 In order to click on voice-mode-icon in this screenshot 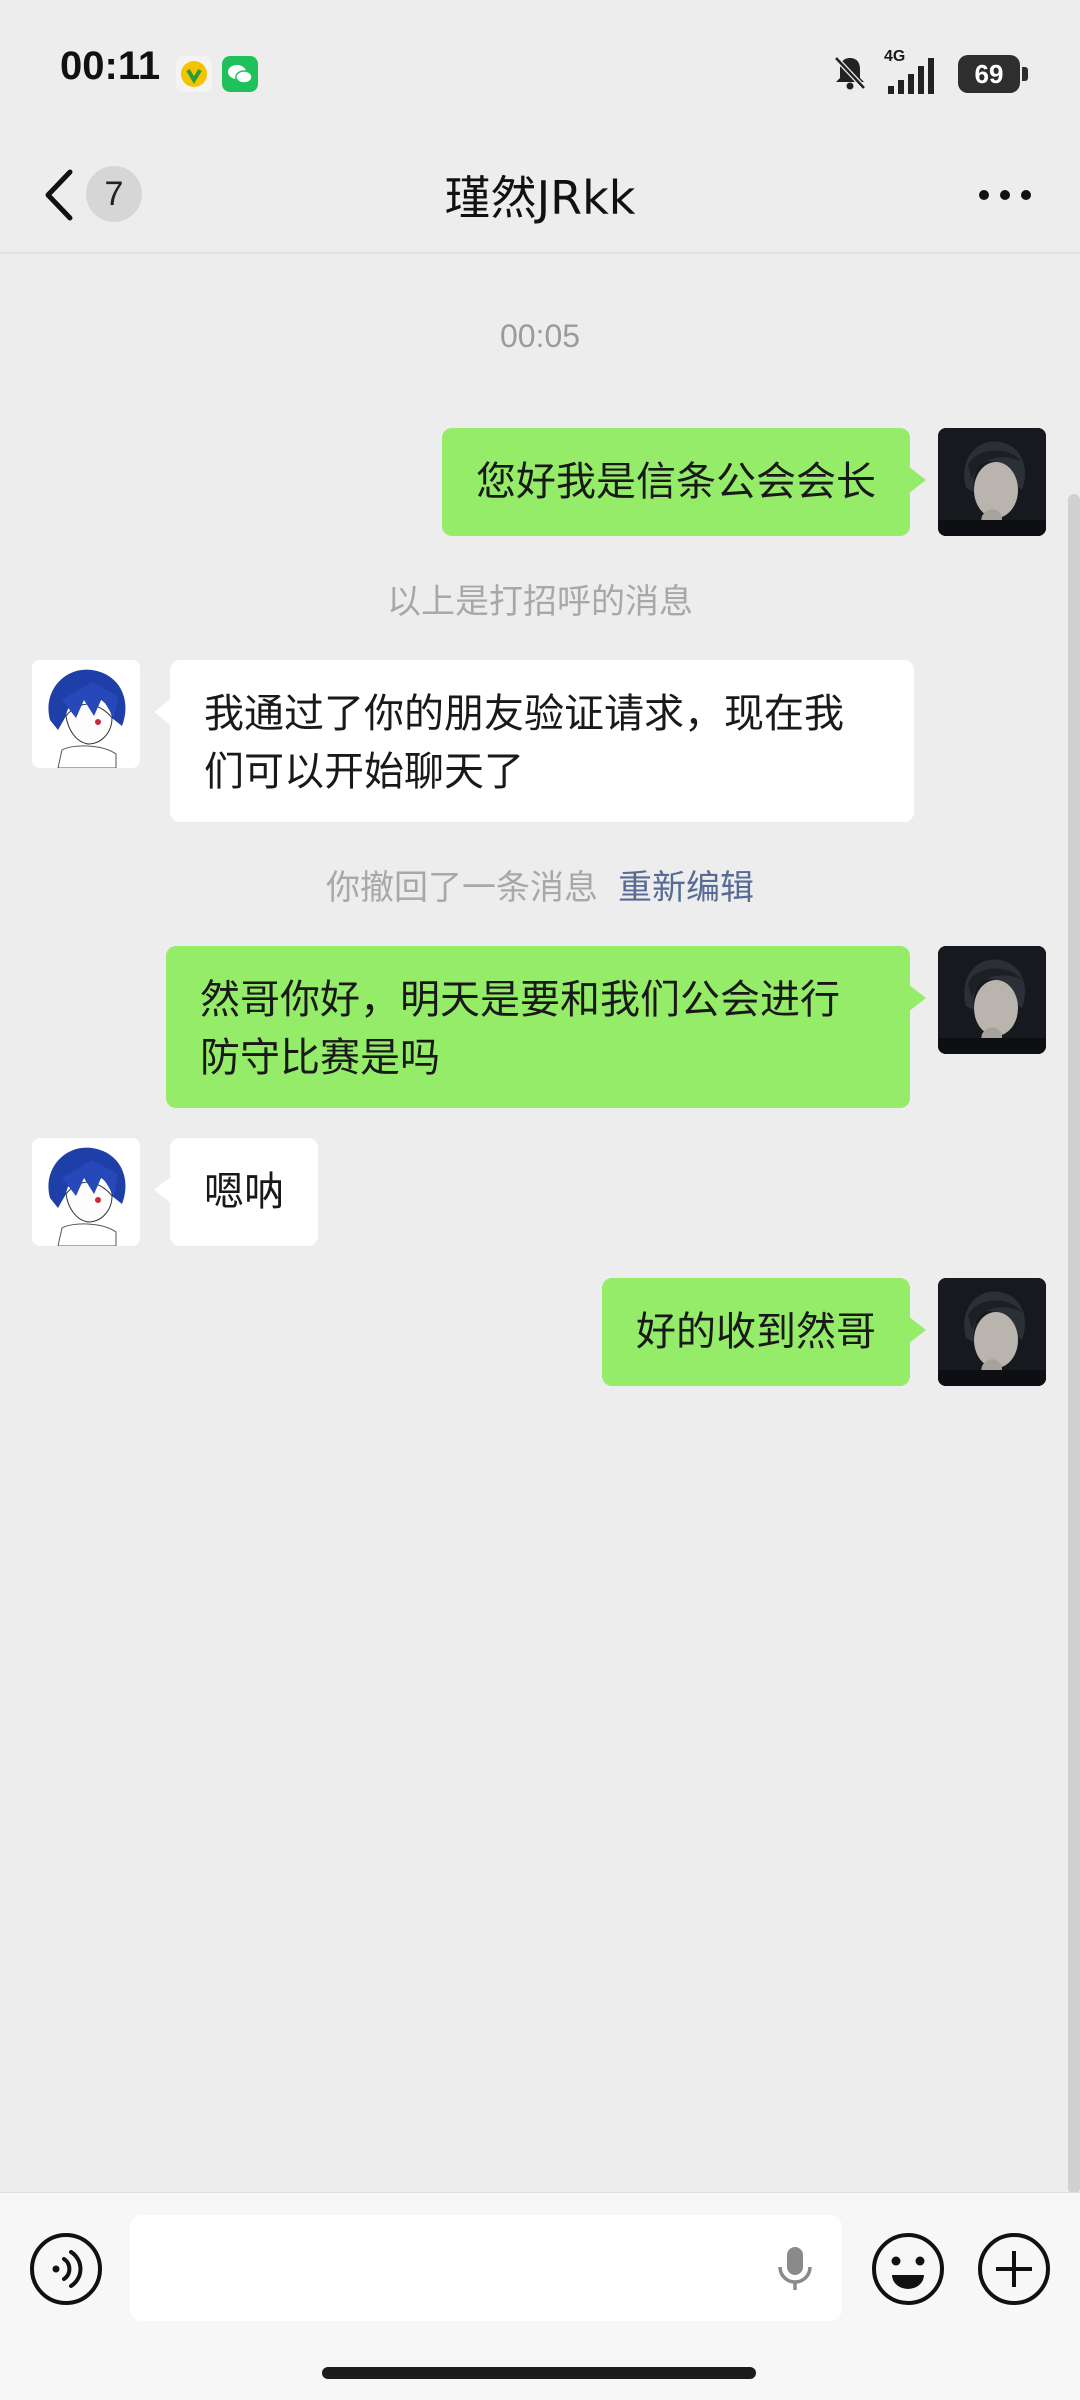, I will do `click(66, 2269)`.